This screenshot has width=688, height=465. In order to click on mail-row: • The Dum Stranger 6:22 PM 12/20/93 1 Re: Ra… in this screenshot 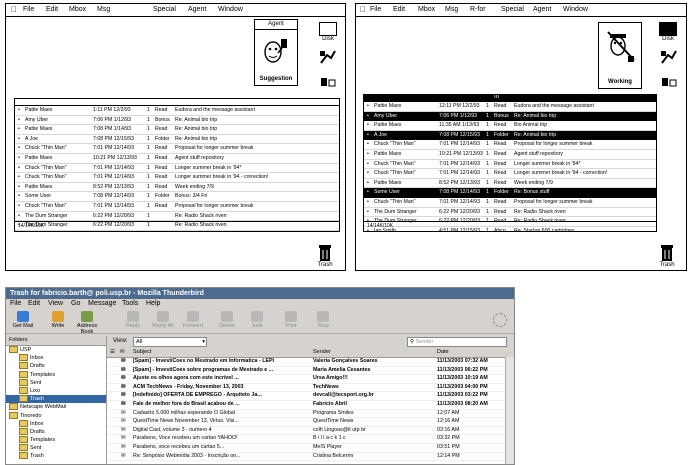, I will do `click(177, 217)`.